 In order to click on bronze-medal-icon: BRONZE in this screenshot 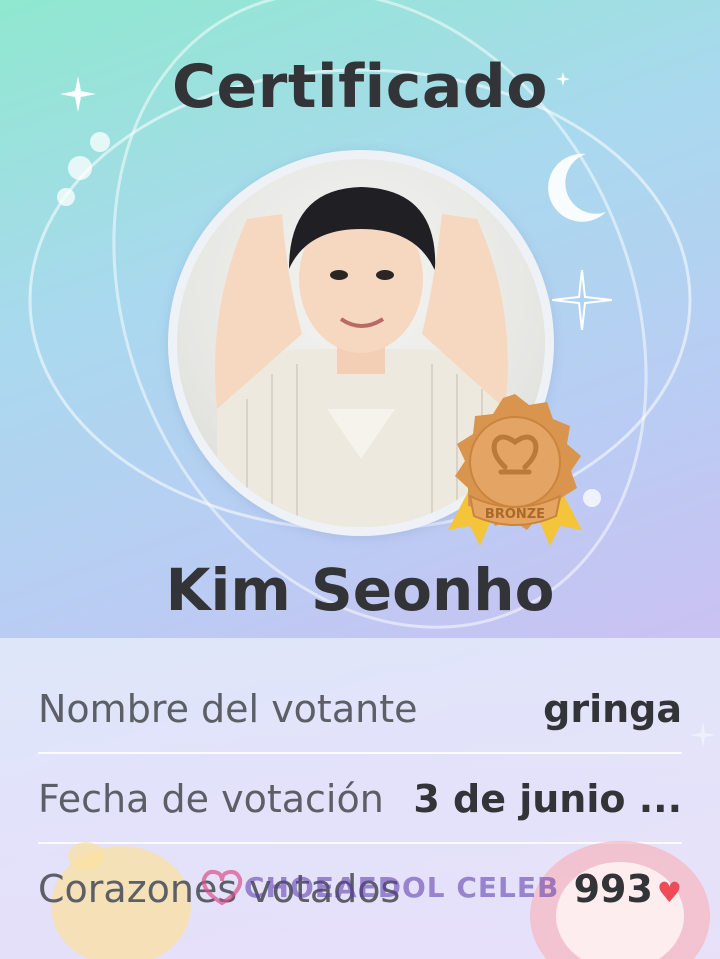, I will do `click(515, 470)`.